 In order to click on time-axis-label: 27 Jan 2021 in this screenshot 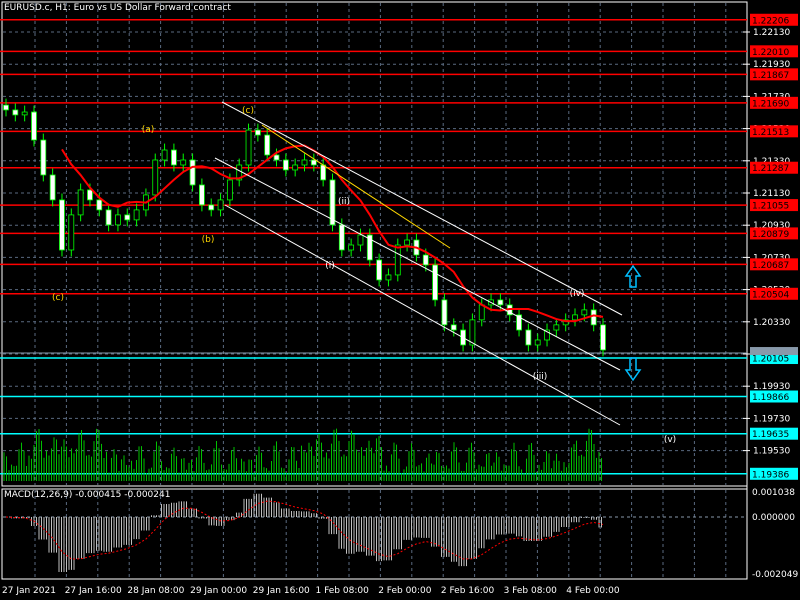, I will do `click(29, 591)`.